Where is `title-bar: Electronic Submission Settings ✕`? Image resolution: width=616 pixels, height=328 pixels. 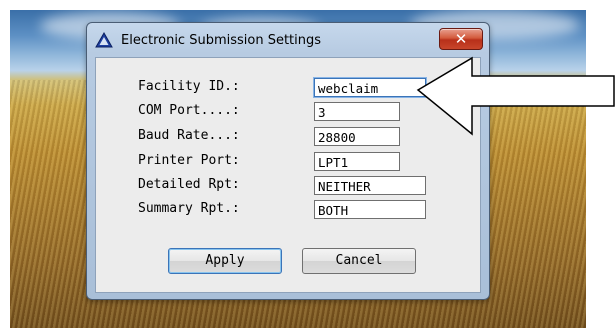 title-bar: Electronic Submission Settings ✕ is located at coordinates (288, 40).